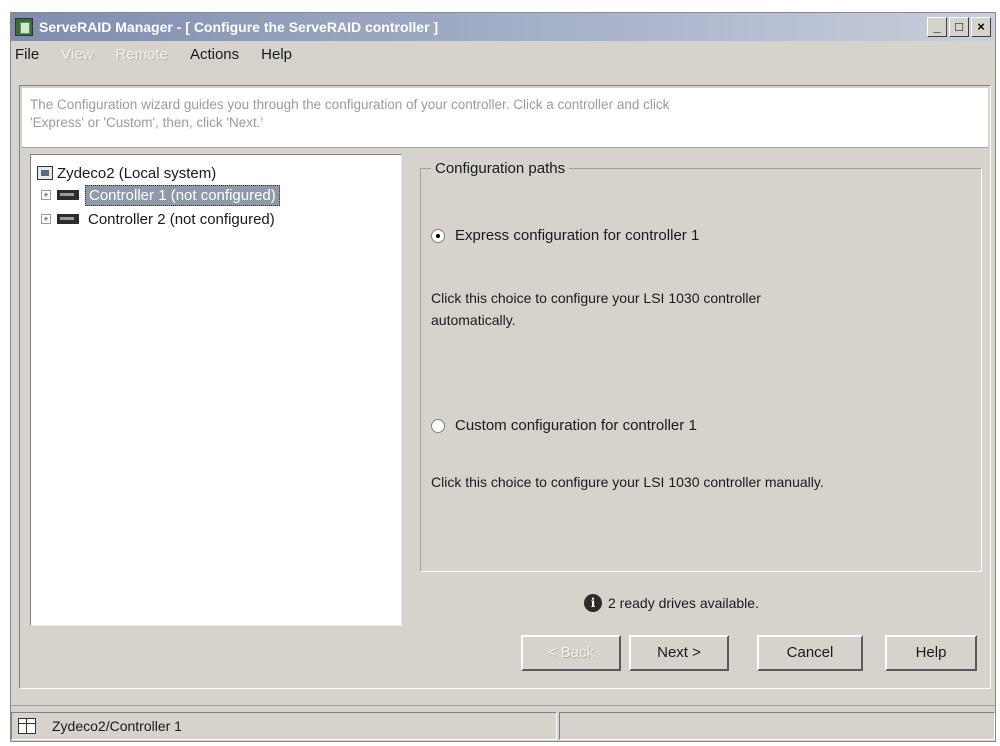  Describe the element at coordinates (181, 219) in the screenshot. I see `tree-item-label: Controller 2 (not configured)` at that location.